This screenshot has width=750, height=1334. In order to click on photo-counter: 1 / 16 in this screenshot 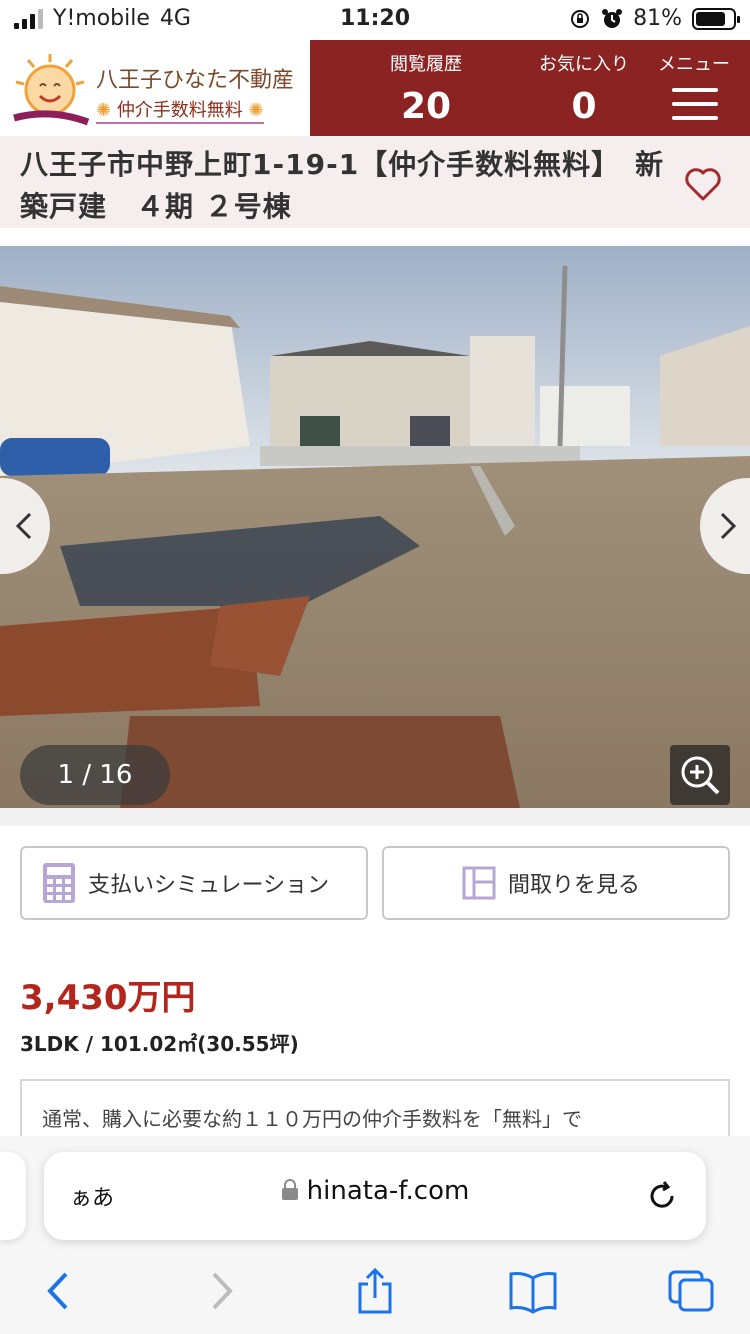, I will do `click(95, 775)`.